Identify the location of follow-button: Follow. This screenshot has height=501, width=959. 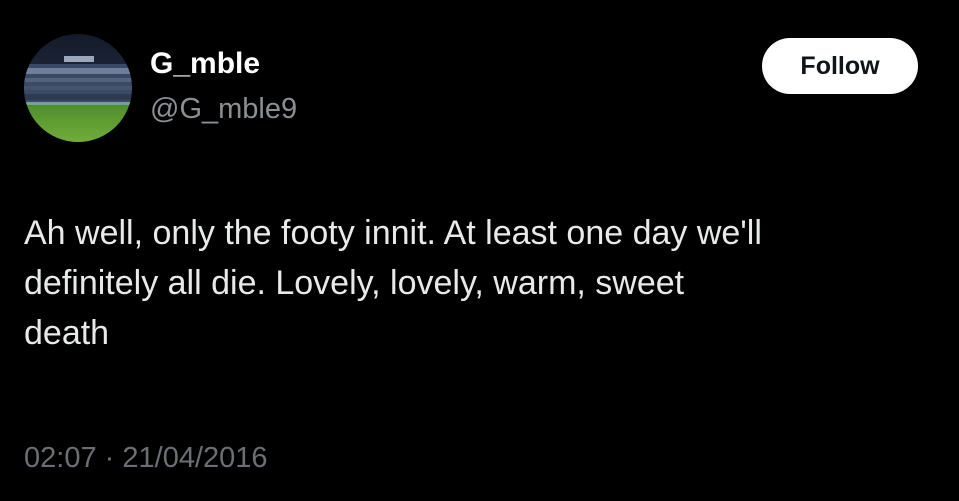
(840, 66).